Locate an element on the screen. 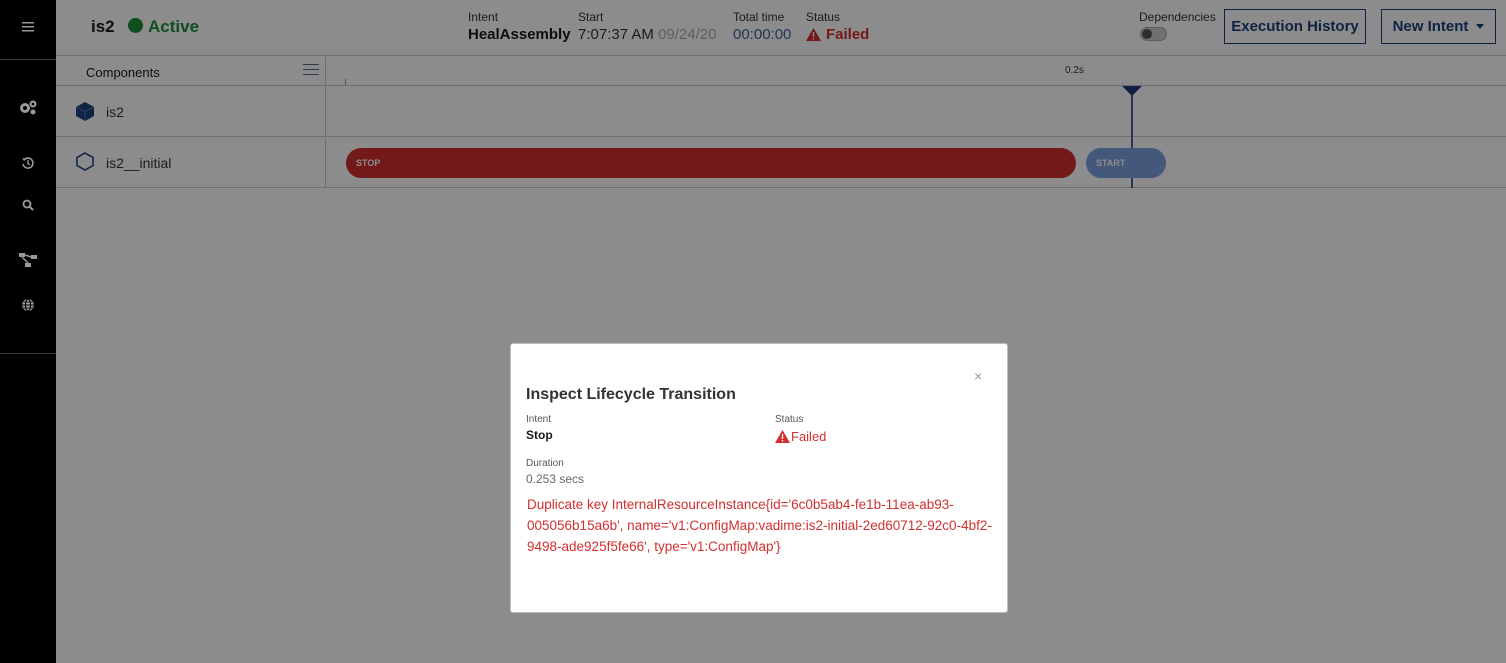  modal-intent-label: Intent is located at coordinates (539, 419).